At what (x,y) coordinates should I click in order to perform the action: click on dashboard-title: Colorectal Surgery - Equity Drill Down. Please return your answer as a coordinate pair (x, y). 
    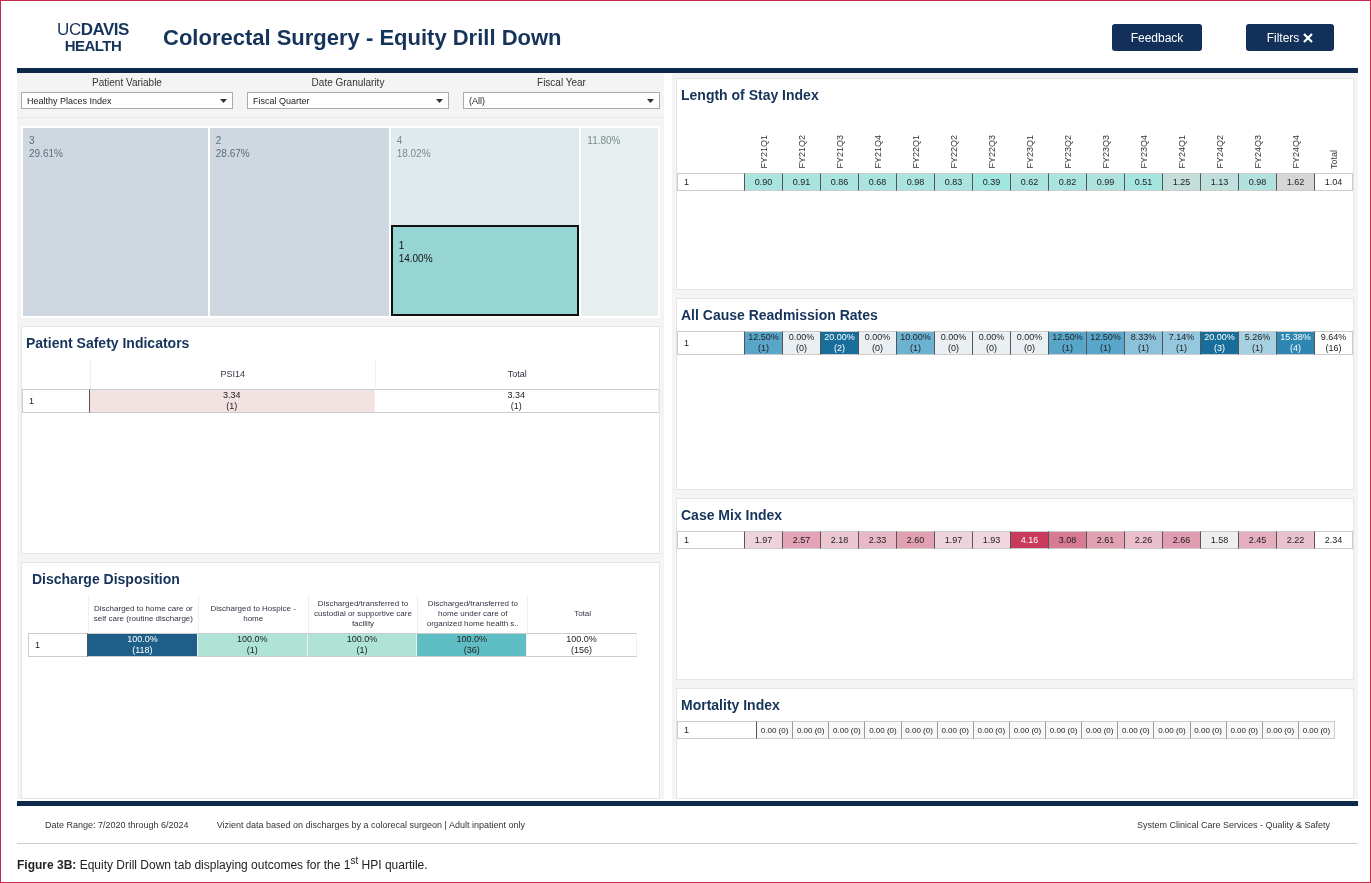
    Looking at the image, I should click on (363, 37).